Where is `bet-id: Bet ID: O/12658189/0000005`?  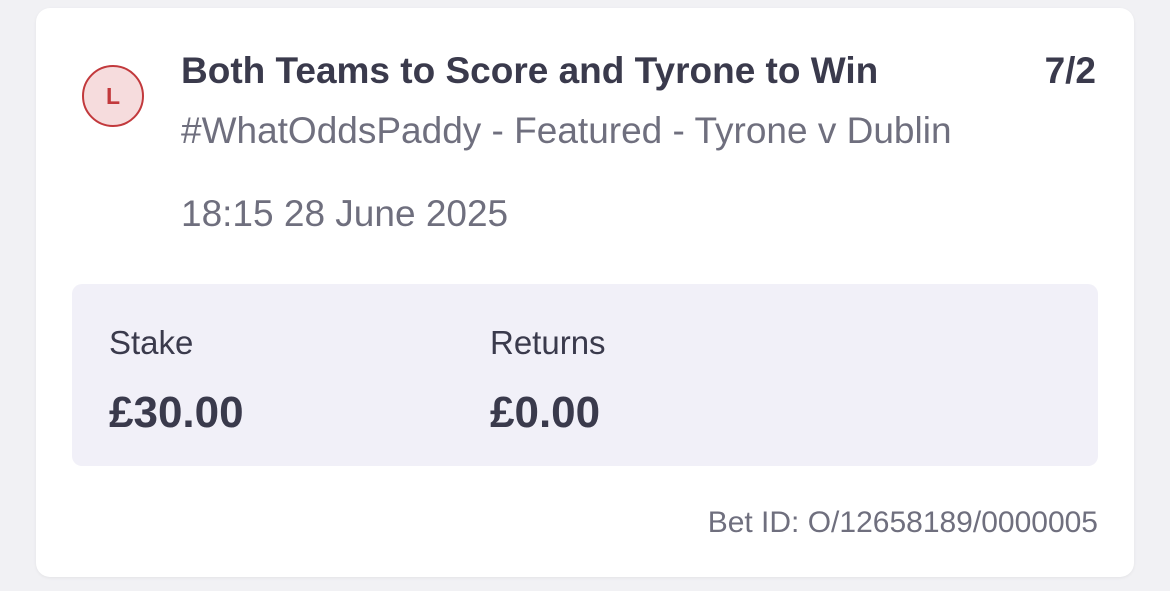
bet-id: Bet ID: O/12658189/0000005 is located at coordinates (902, 522).